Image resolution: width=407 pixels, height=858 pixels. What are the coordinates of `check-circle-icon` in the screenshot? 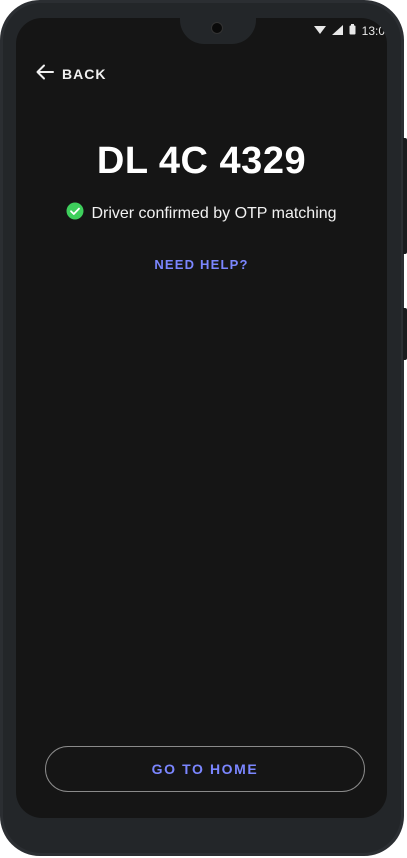 It's located at (75, 213).